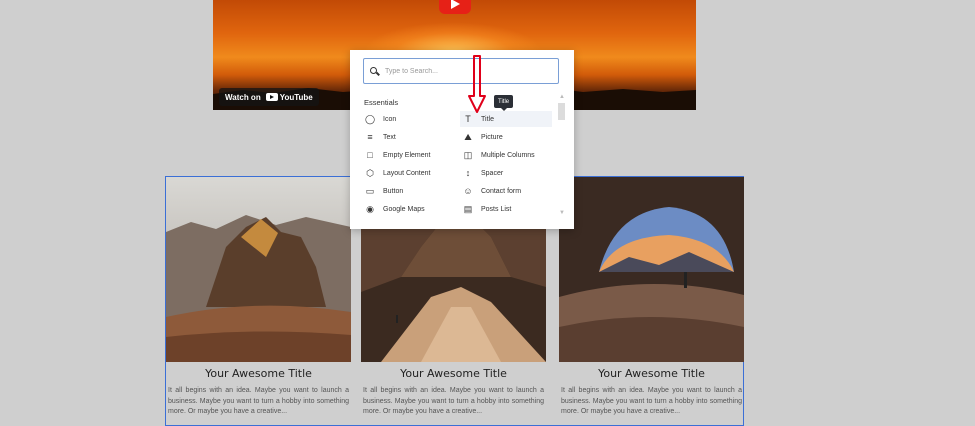 Image resolution: width=975 pixels, height=426 pixels. What do you see at coordinates (370, 208) in the screenshot?
I see `map-pin-icon: ◉` at bounding box center [370, 208].